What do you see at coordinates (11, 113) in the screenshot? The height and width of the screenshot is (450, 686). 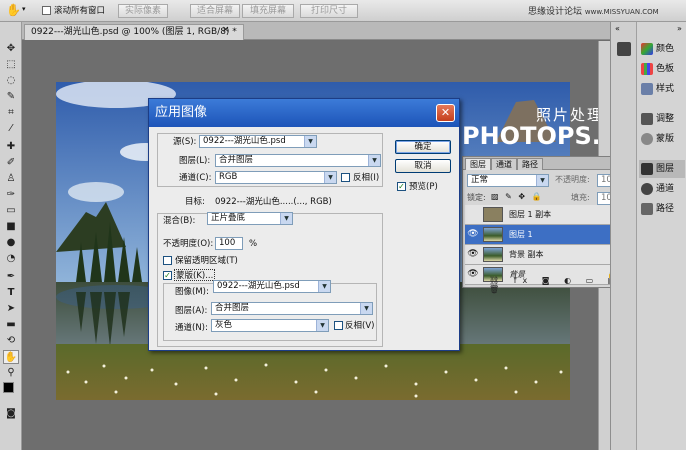 I see `crop-tool-icon: ⌗` at bounding box center [11, 113].